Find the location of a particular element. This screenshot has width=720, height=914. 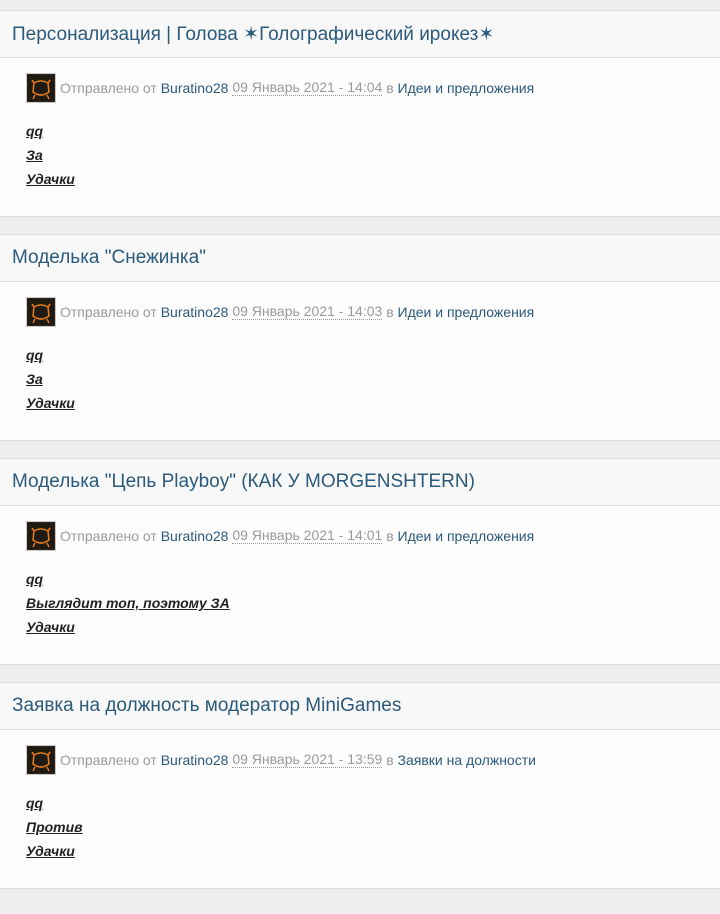

post-content: qq Выглядит топ, поэтому ЗА Удачки is located at coordinates (373, 603).